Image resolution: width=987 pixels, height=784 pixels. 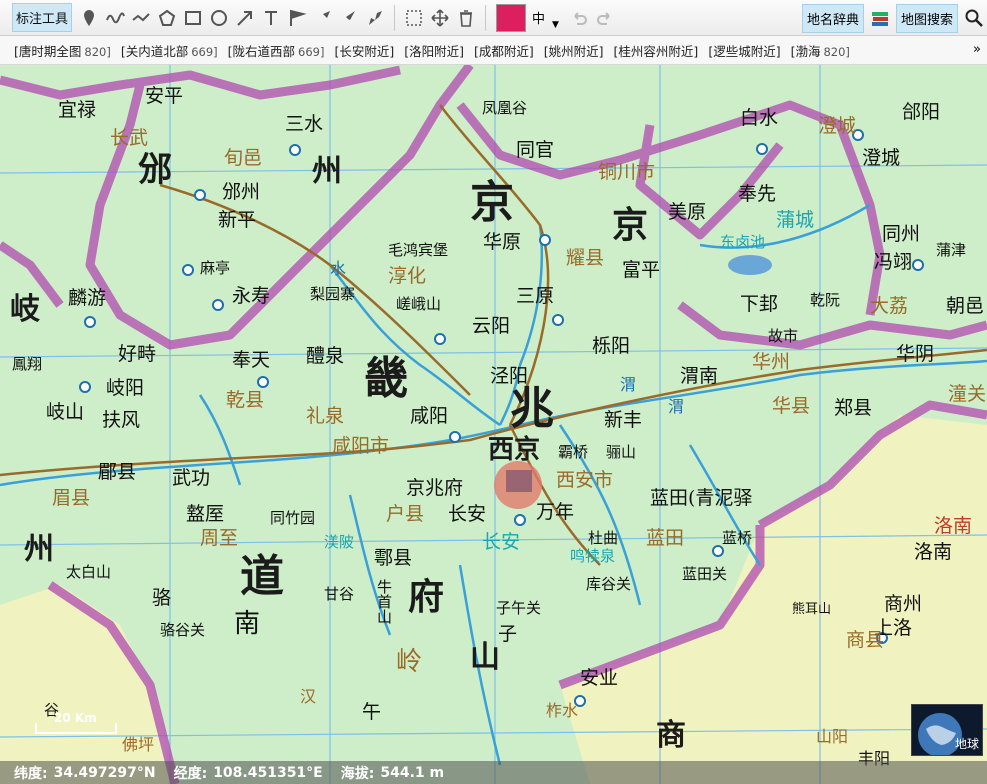 I want to click on map-label: 华州, so click(x=771, y=362).